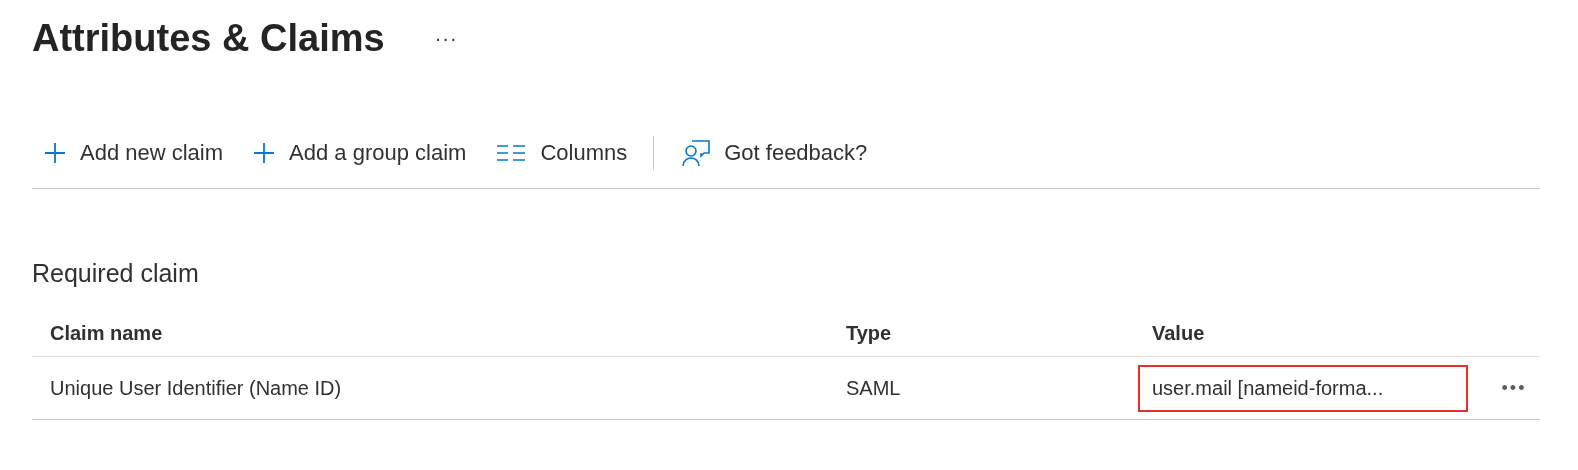  Describe the element at coordinates (359, 153) in the screenshot. I see `add-button: Add a group claim` at that location.